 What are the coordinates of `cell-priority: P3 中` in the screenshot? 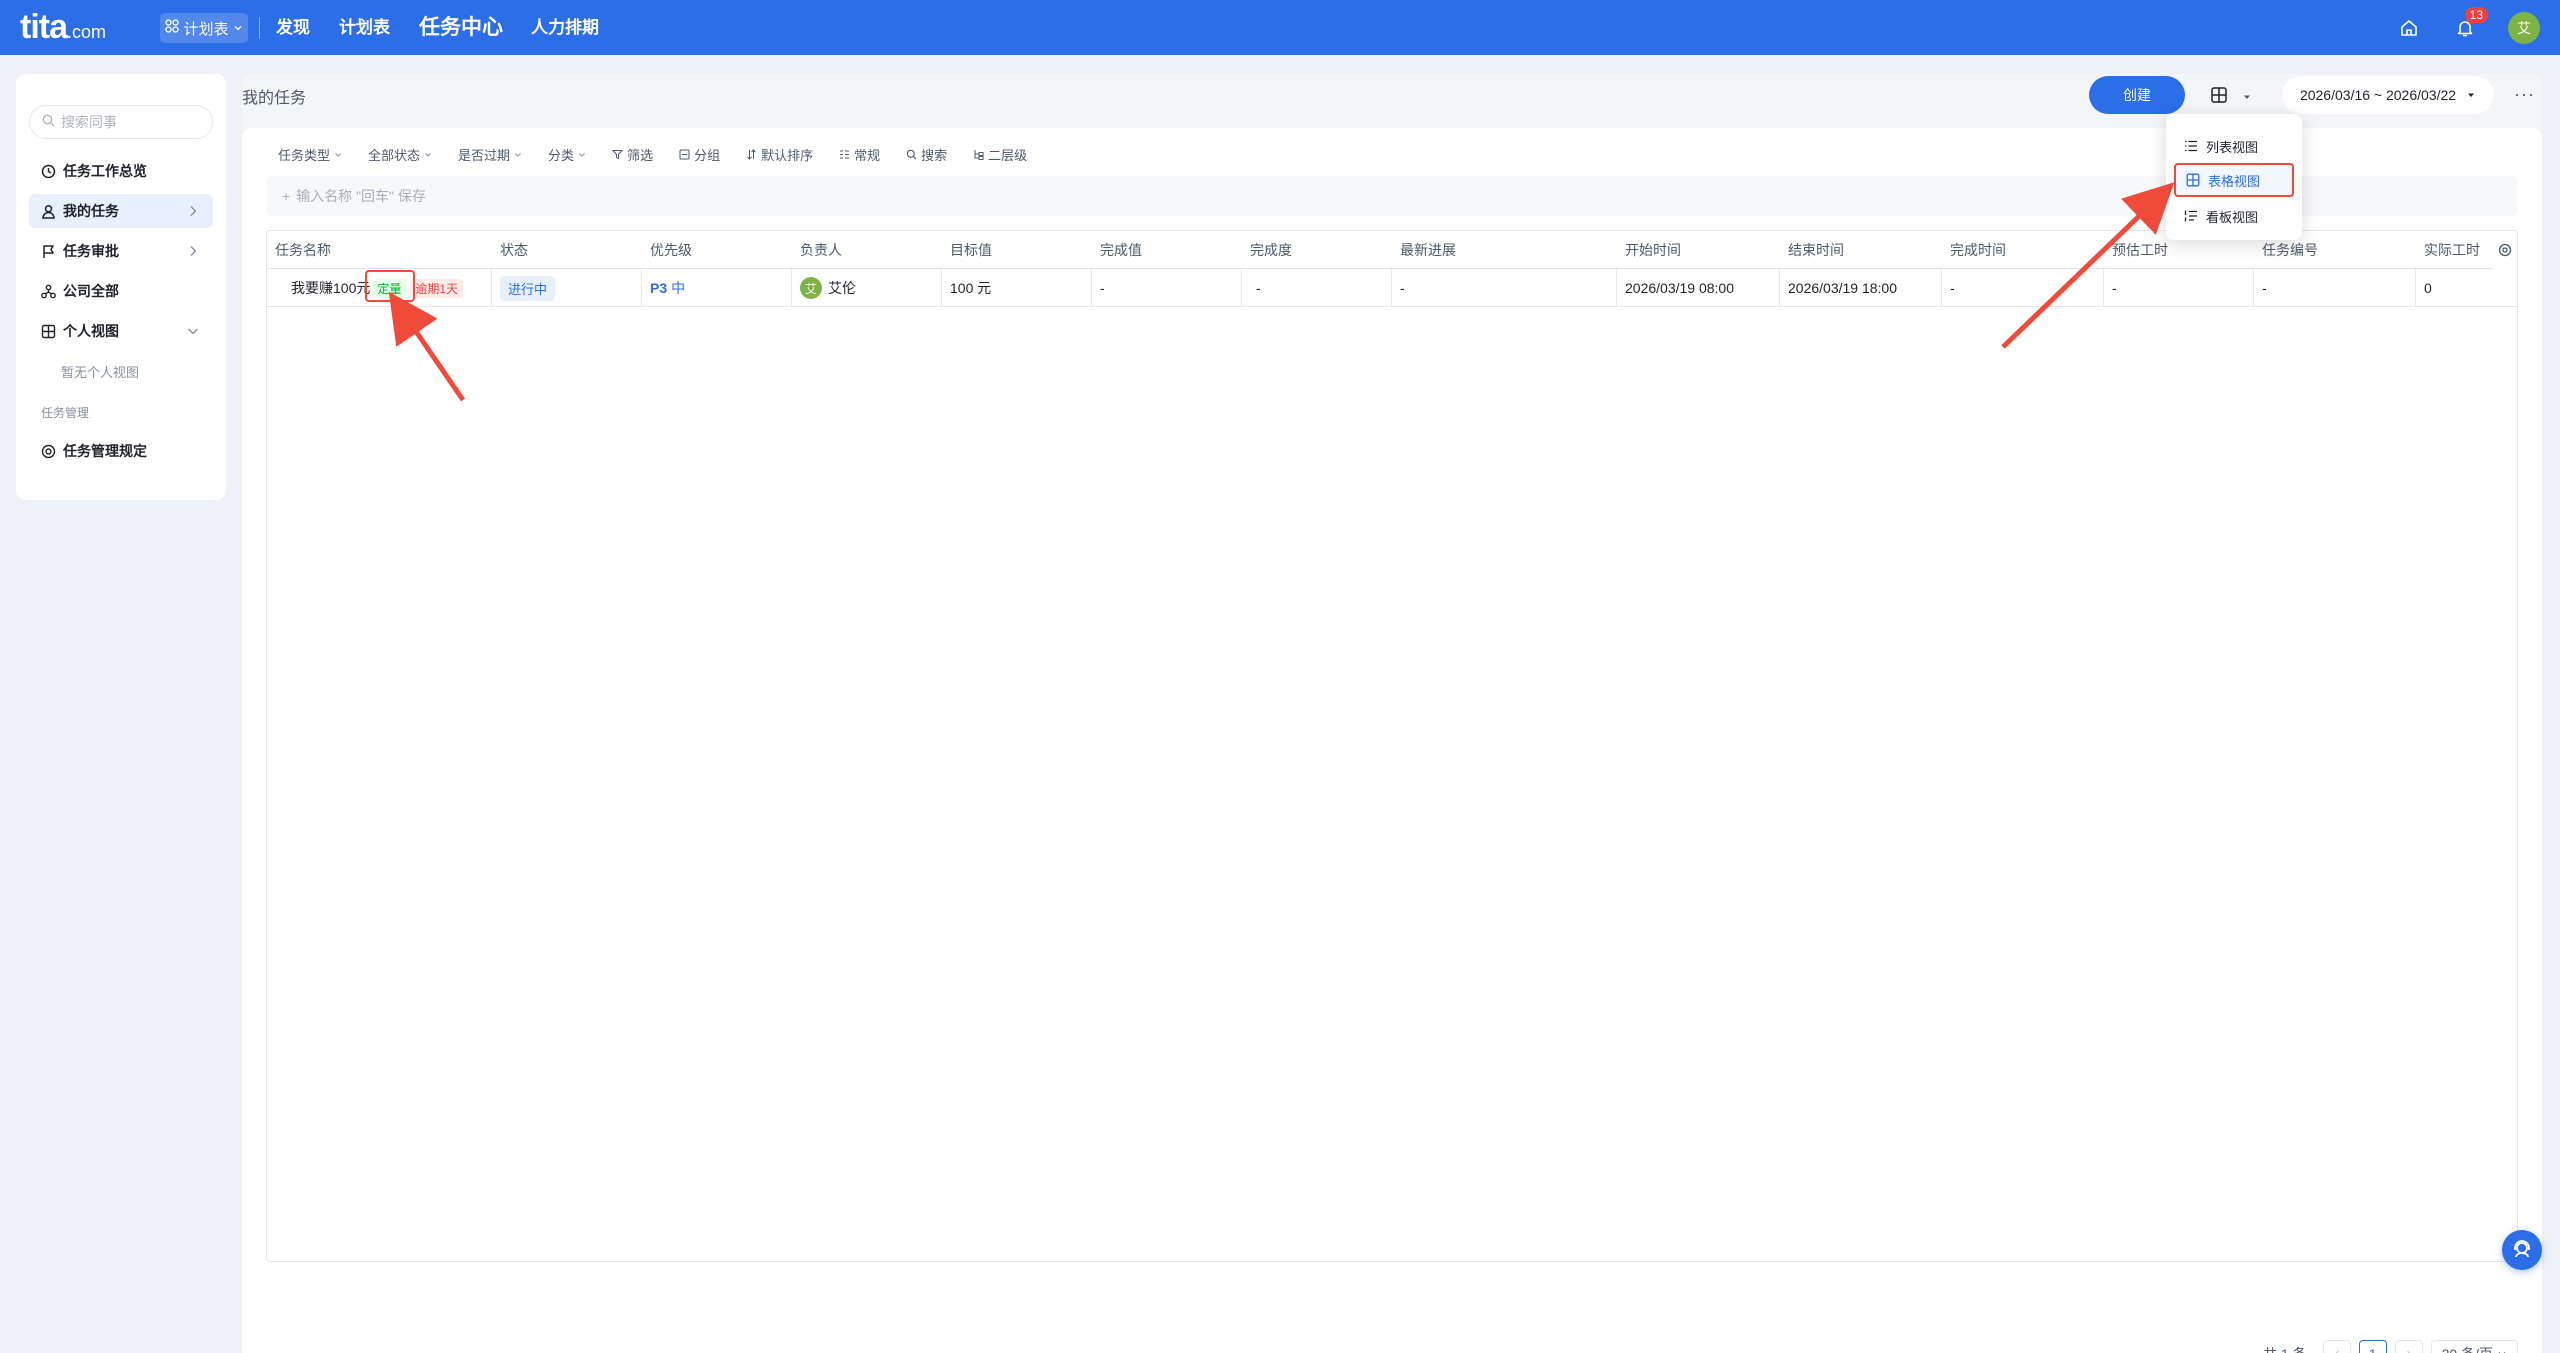 It's located at (717, 288).